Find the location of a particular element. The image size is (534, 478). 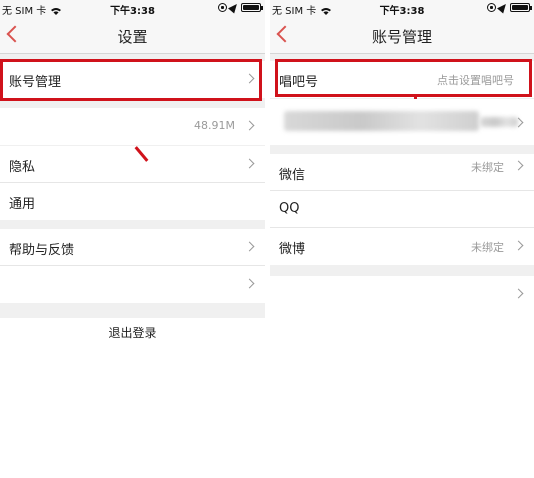

settings-group-account: 账号管理 is located at coordinates (132, 79).